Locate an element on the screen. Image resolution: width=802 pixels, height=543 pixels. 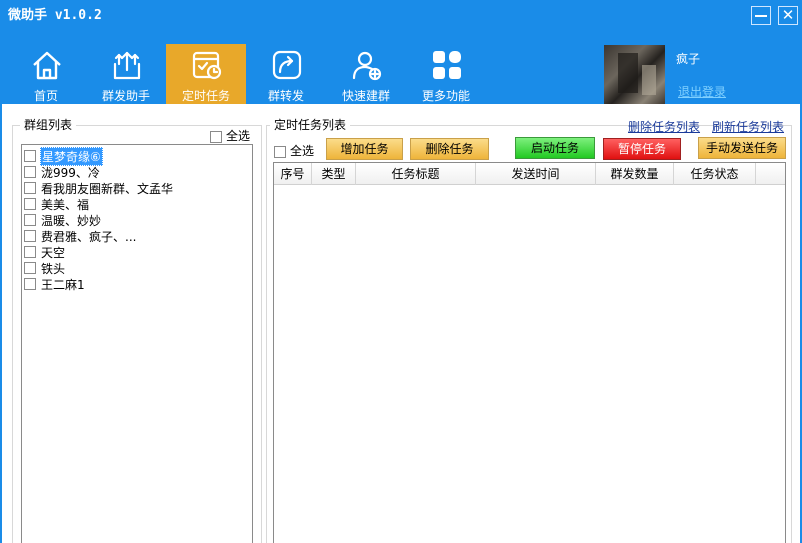
username: 疯子 is located at coordinates (688, 59).